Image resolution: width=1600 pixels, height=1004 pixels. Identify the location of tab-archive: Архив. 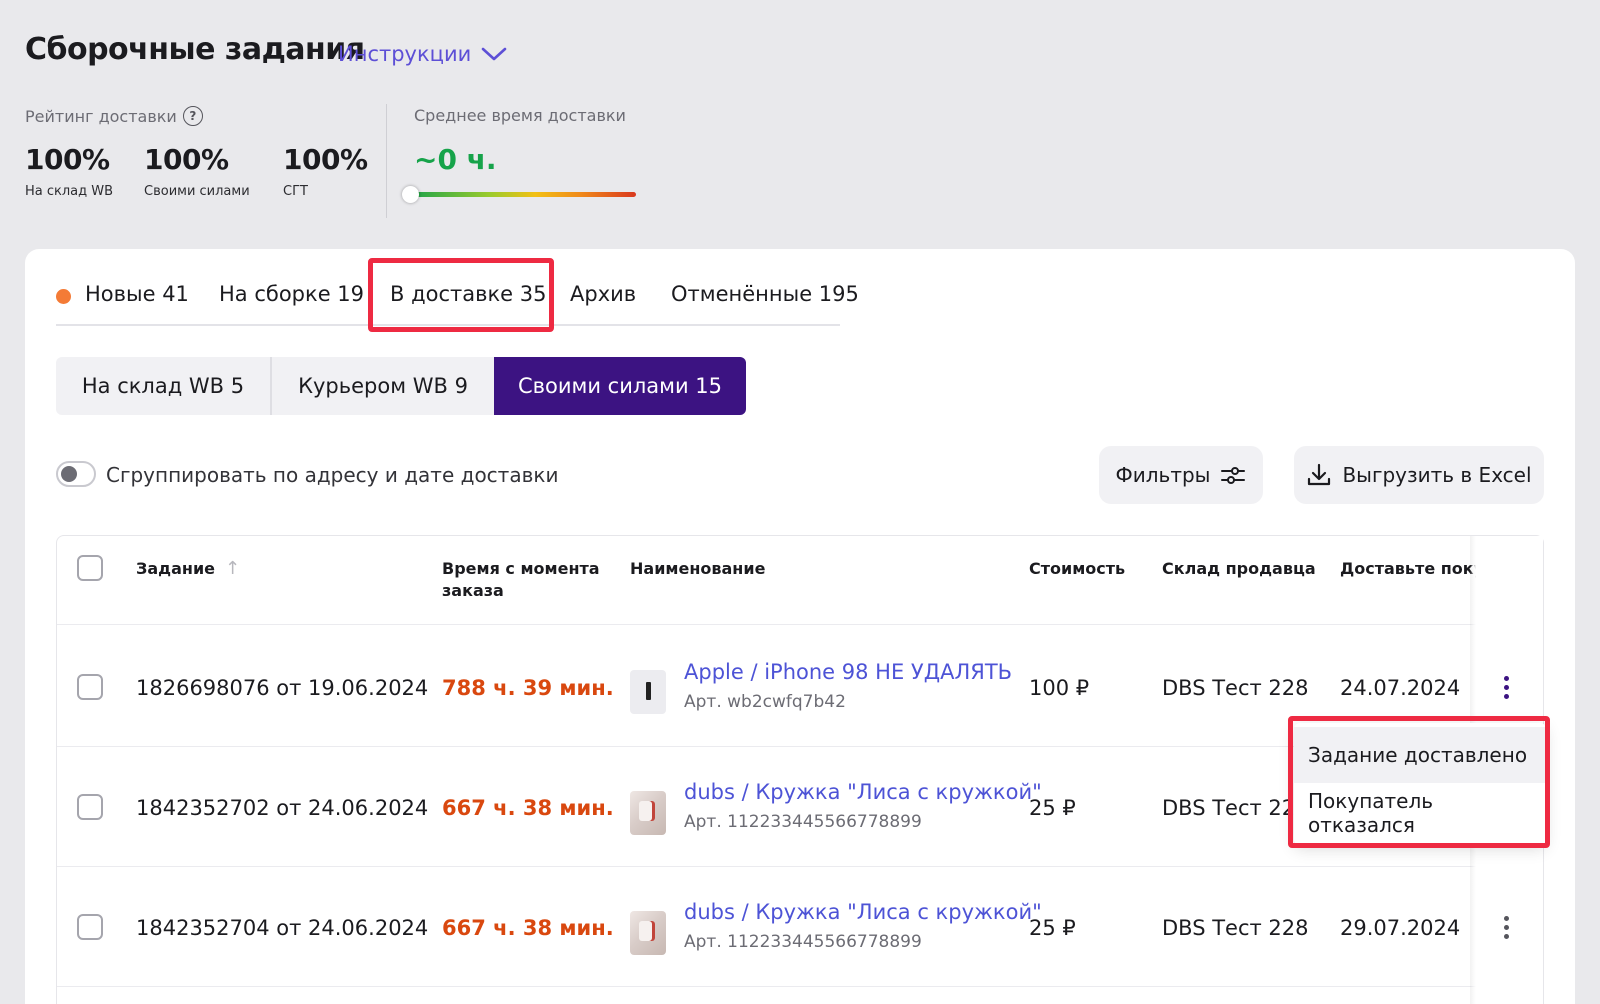
(603, 294).